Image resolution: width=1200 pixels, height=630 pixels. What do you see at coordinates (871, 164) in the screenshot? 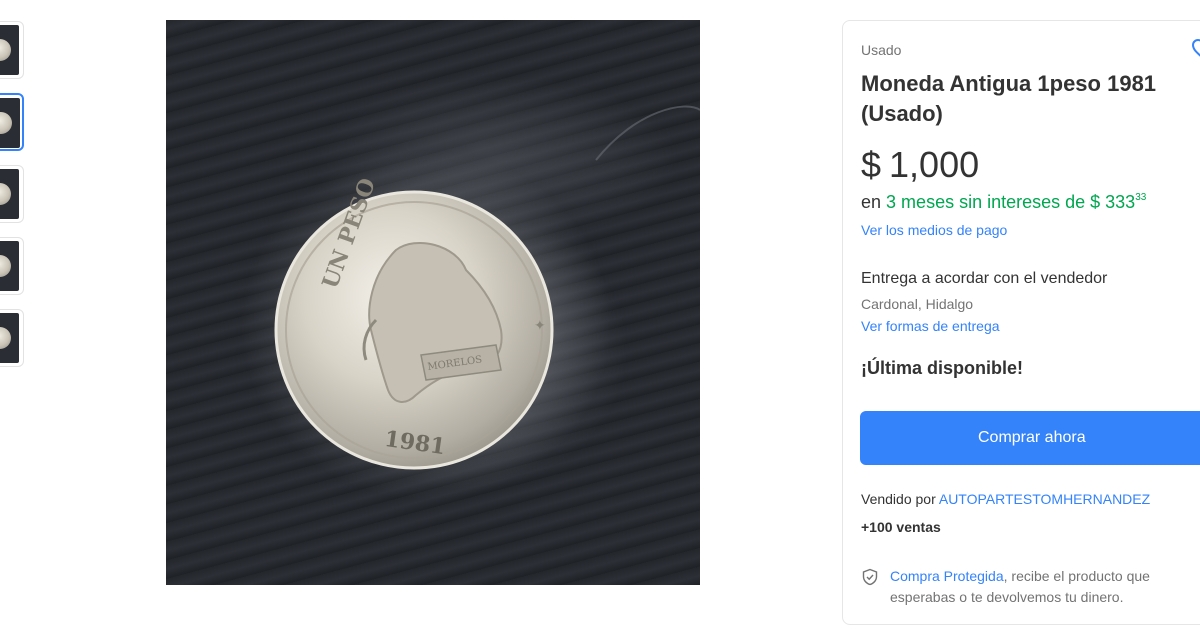
I see `price-currency: $` at bounding box center [871, 164].